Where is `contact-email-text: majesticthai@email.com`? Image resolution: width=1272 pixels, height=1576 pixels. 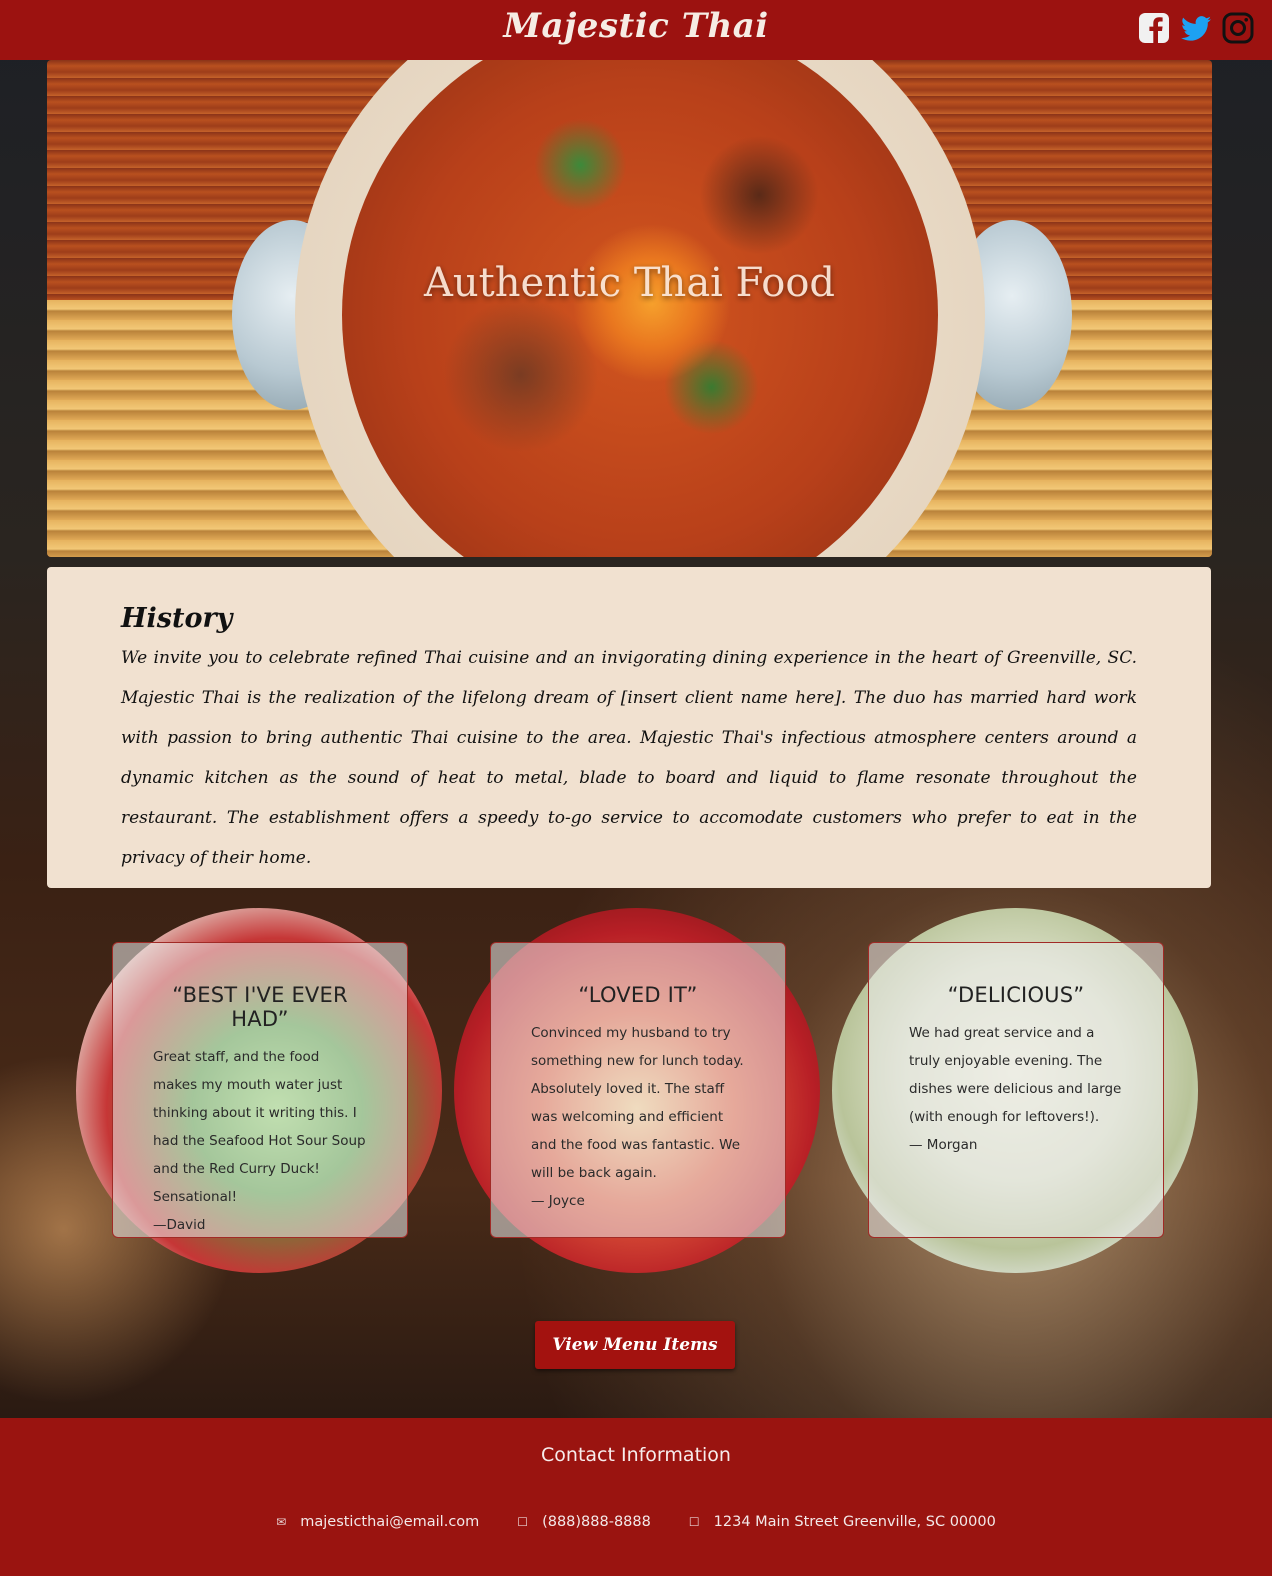
contact-email-text: majesticthai@email.com is located at coordinates (389, 1522).